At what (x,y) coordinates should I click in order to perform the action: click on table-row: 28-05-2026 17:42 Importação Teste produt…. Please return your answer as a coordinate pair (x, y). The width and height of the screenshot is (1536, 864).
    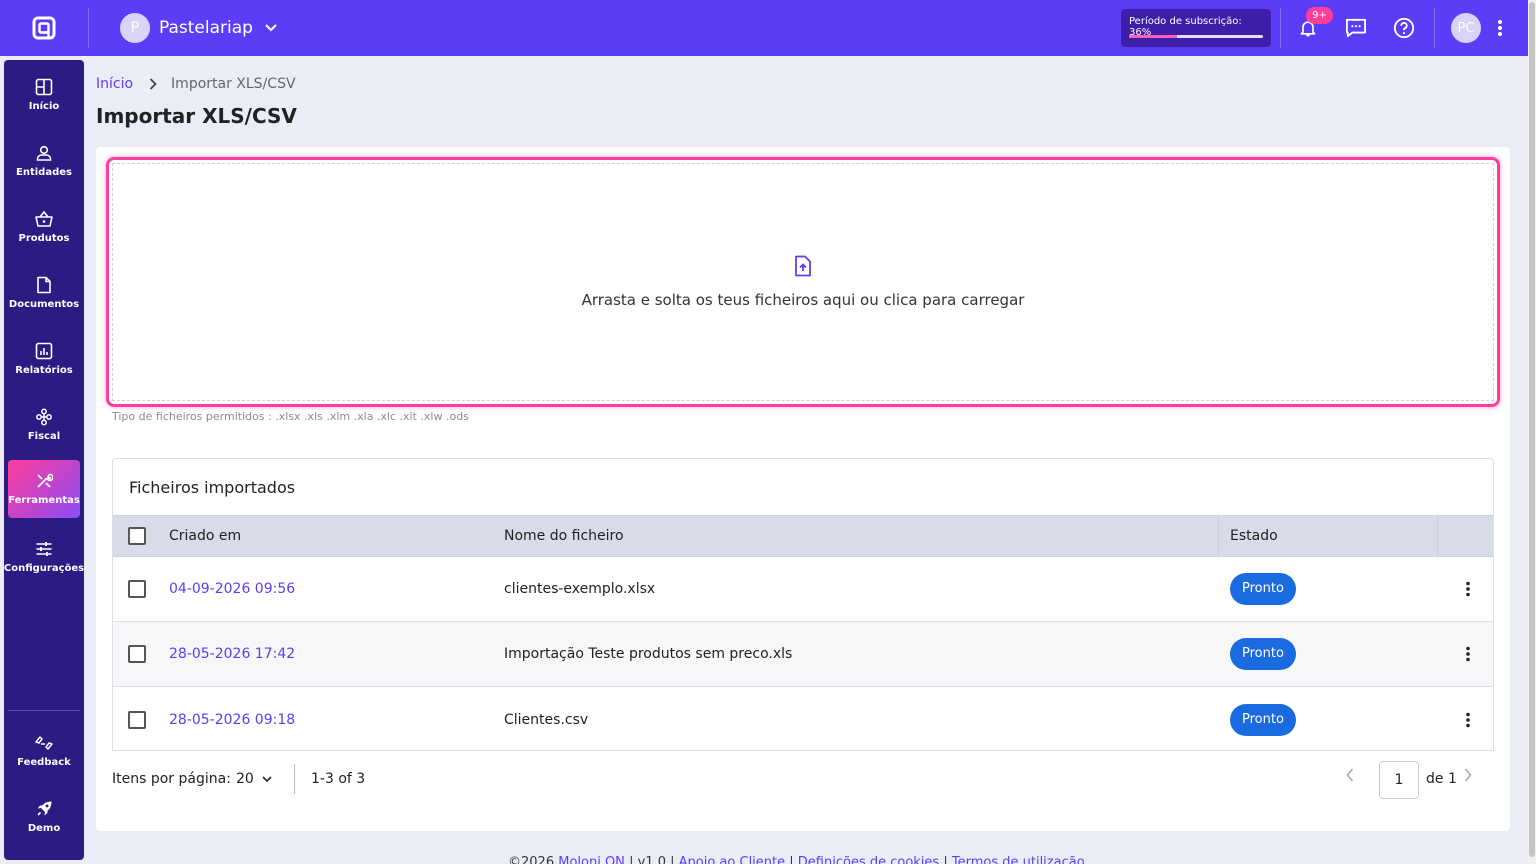
    Looking at the image, I should click on (803, 654).